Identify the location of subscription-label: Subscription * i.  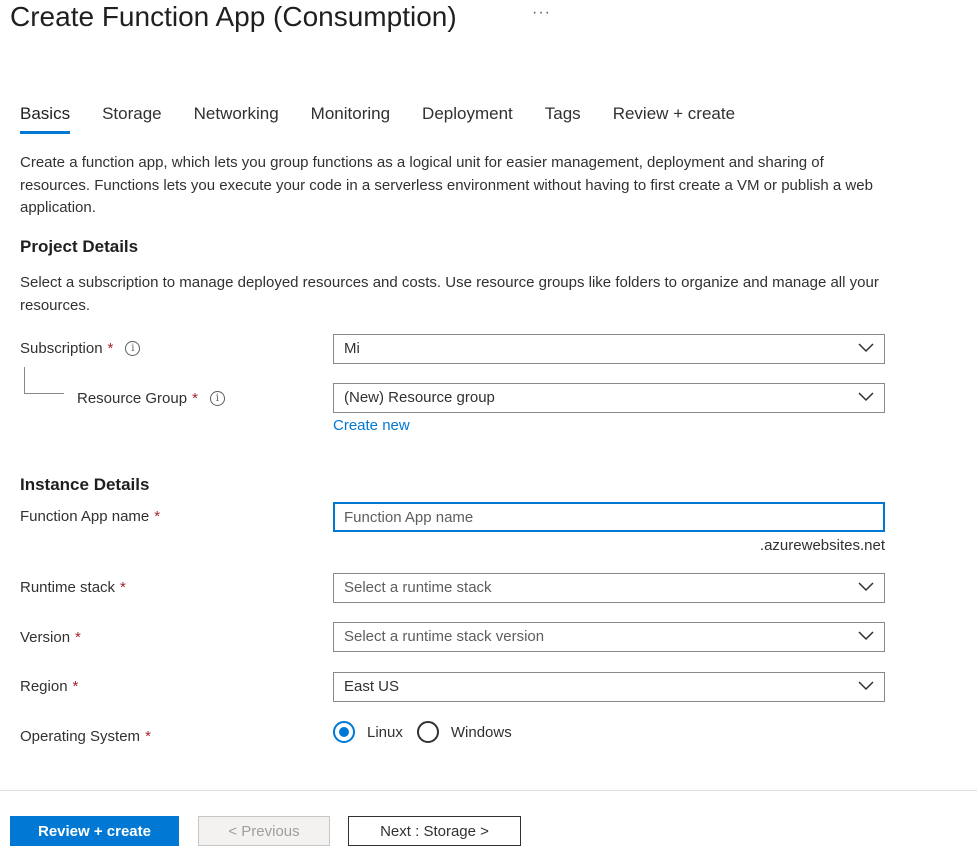
(80, 348).